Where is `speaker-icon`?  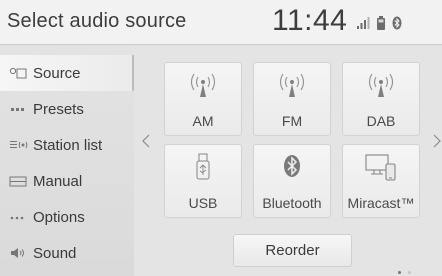
speaker-icon is located at coordinates (20, 253).